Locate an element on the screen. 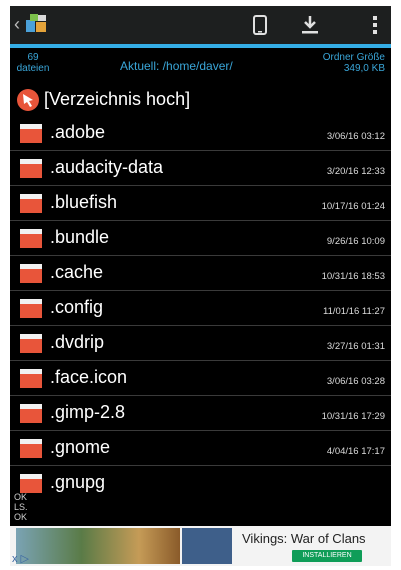 The width and height of the screenshot is (401, 570). folder-date: 9/26/16 10:09 is located at coordinates (355, 241).